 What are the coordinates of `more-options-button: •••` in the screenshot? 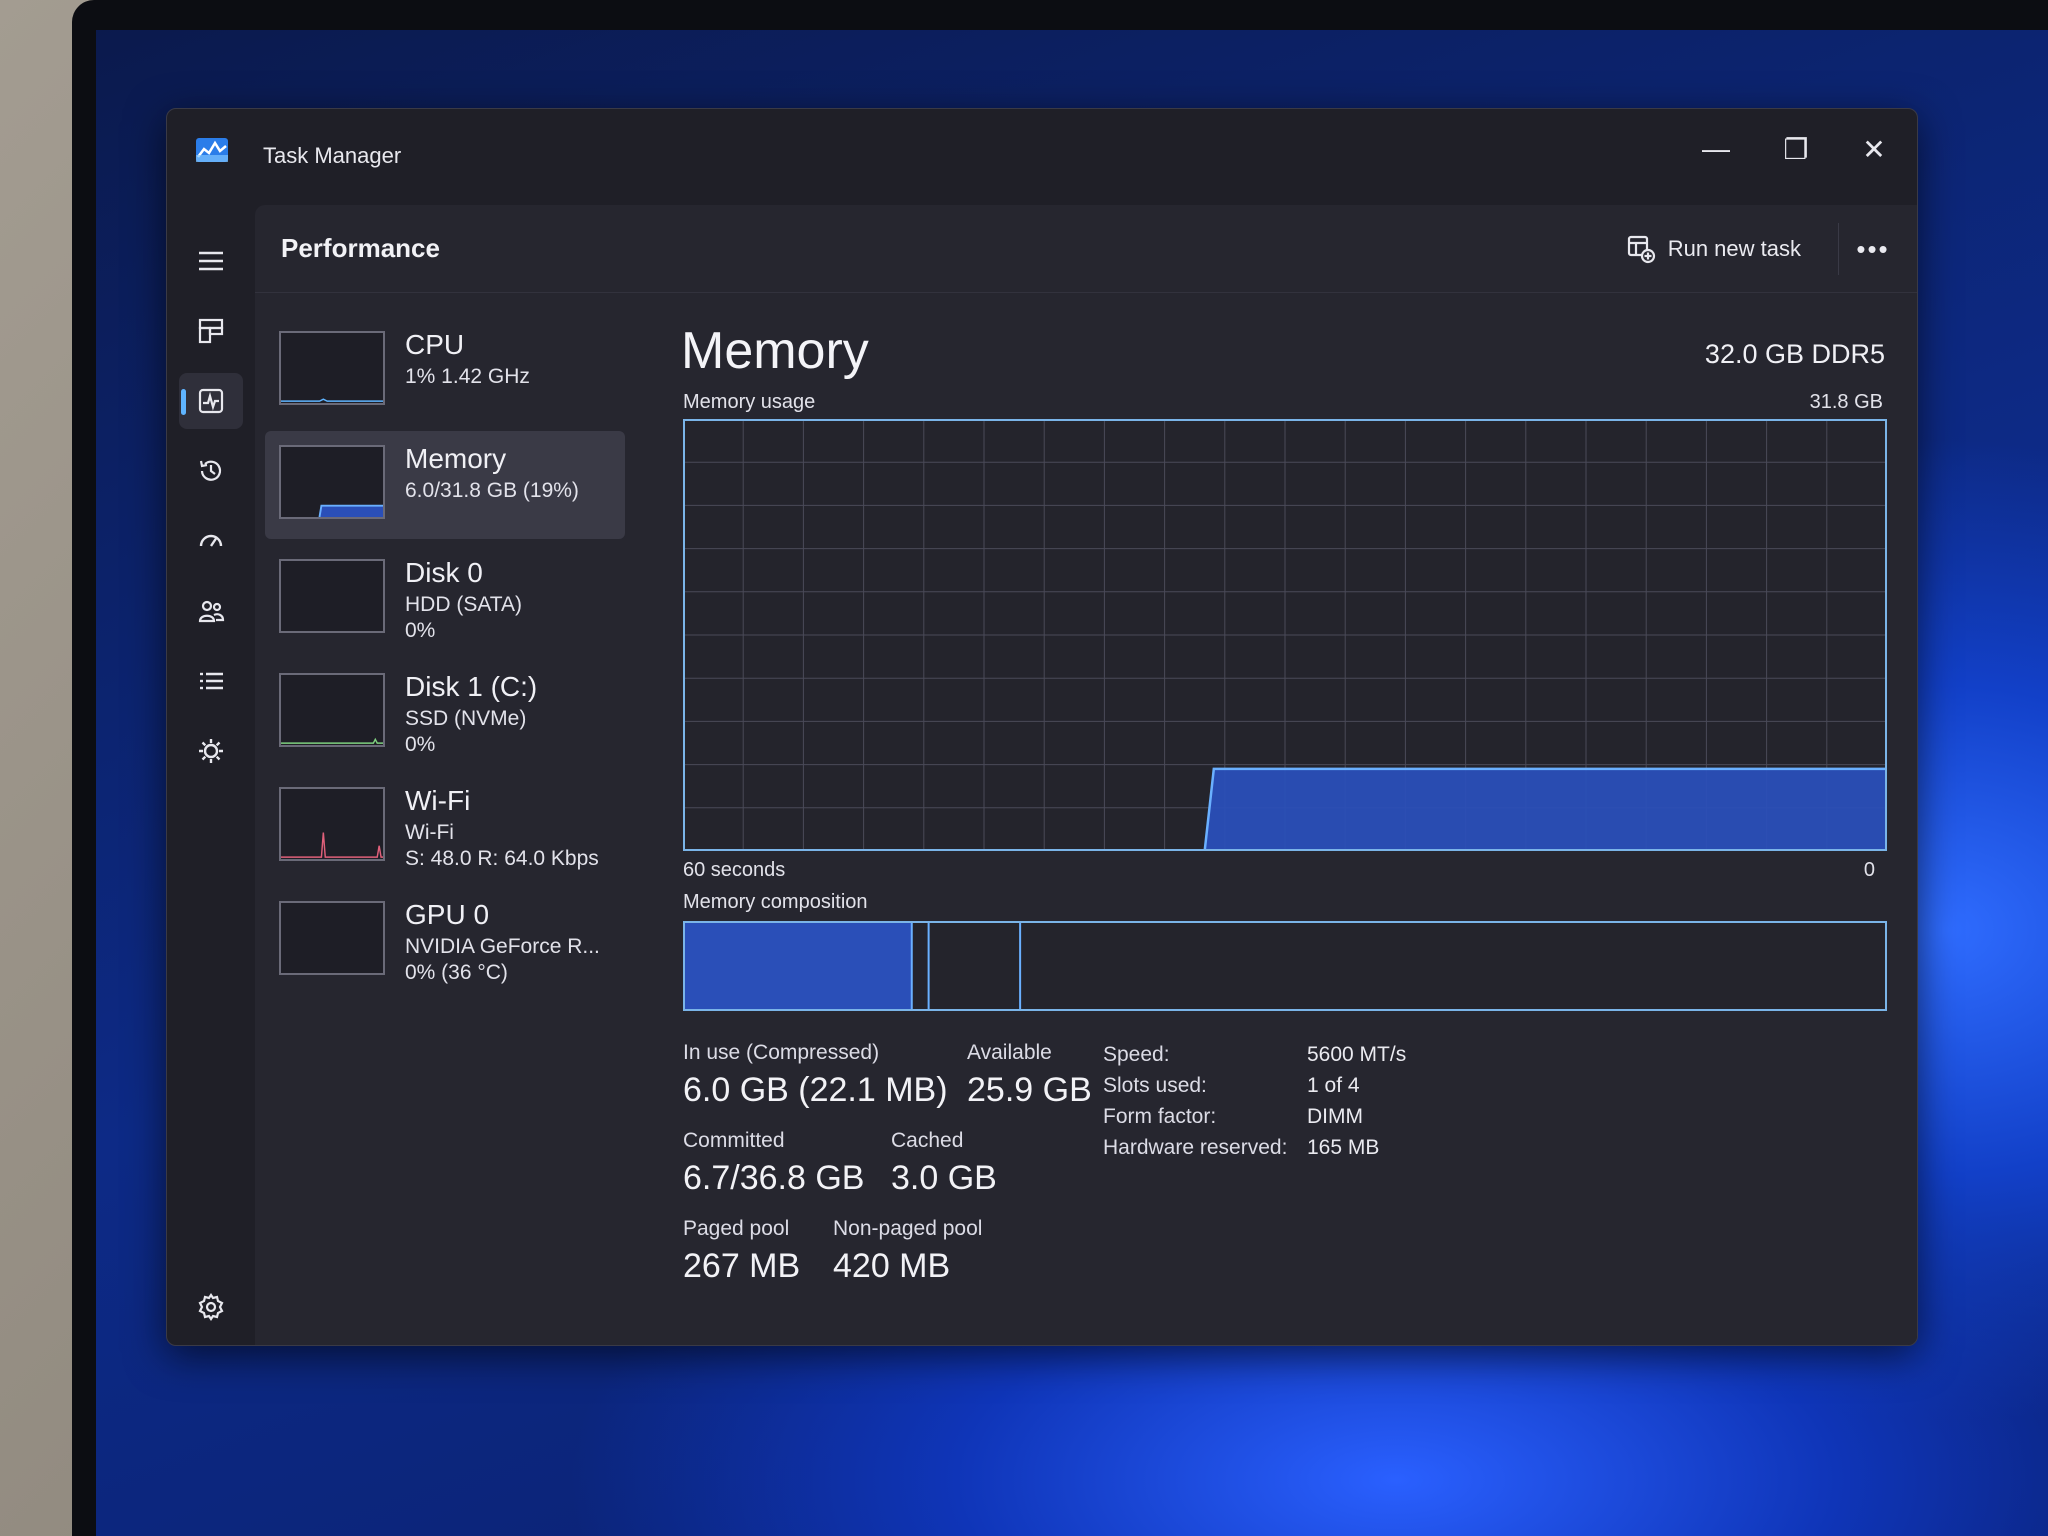 It's located at (1873, 249).